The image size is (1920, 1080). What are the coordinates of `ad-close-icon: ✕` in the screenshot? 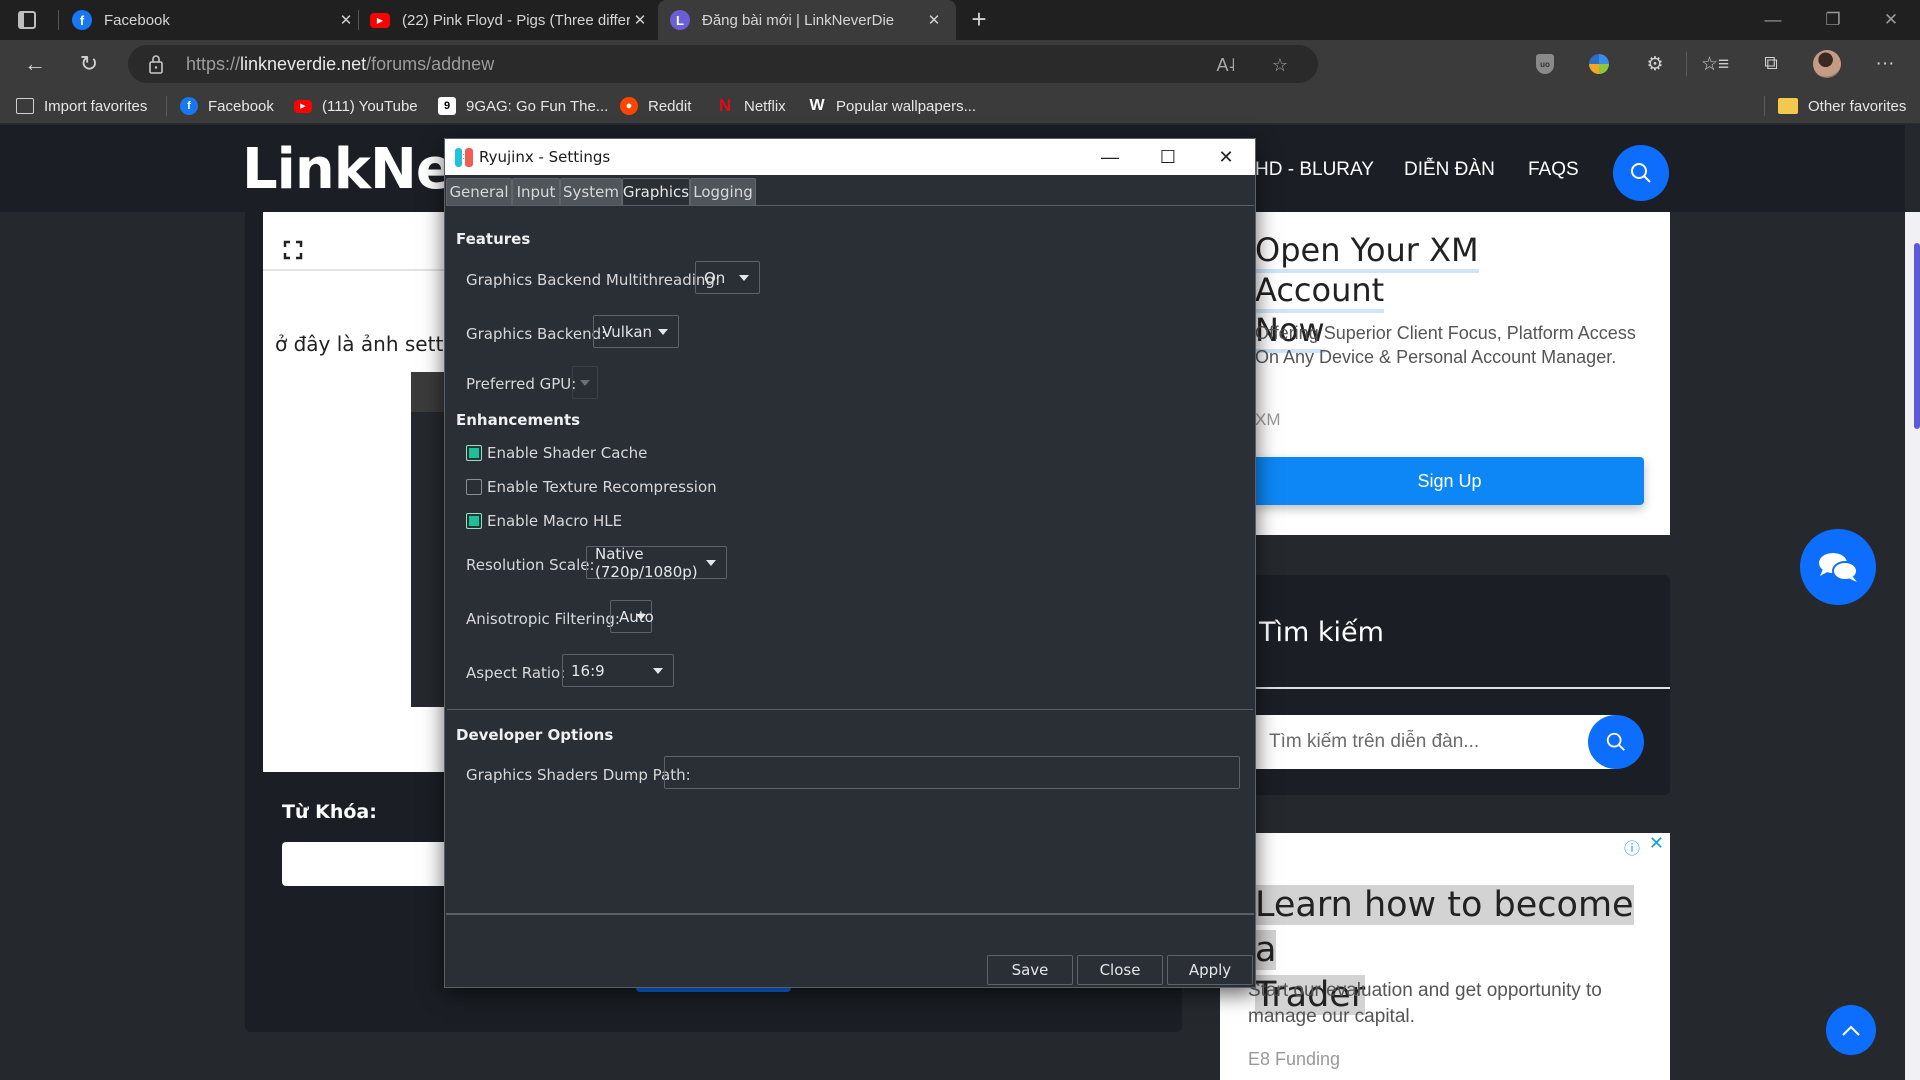 It's located at (1656, 843).